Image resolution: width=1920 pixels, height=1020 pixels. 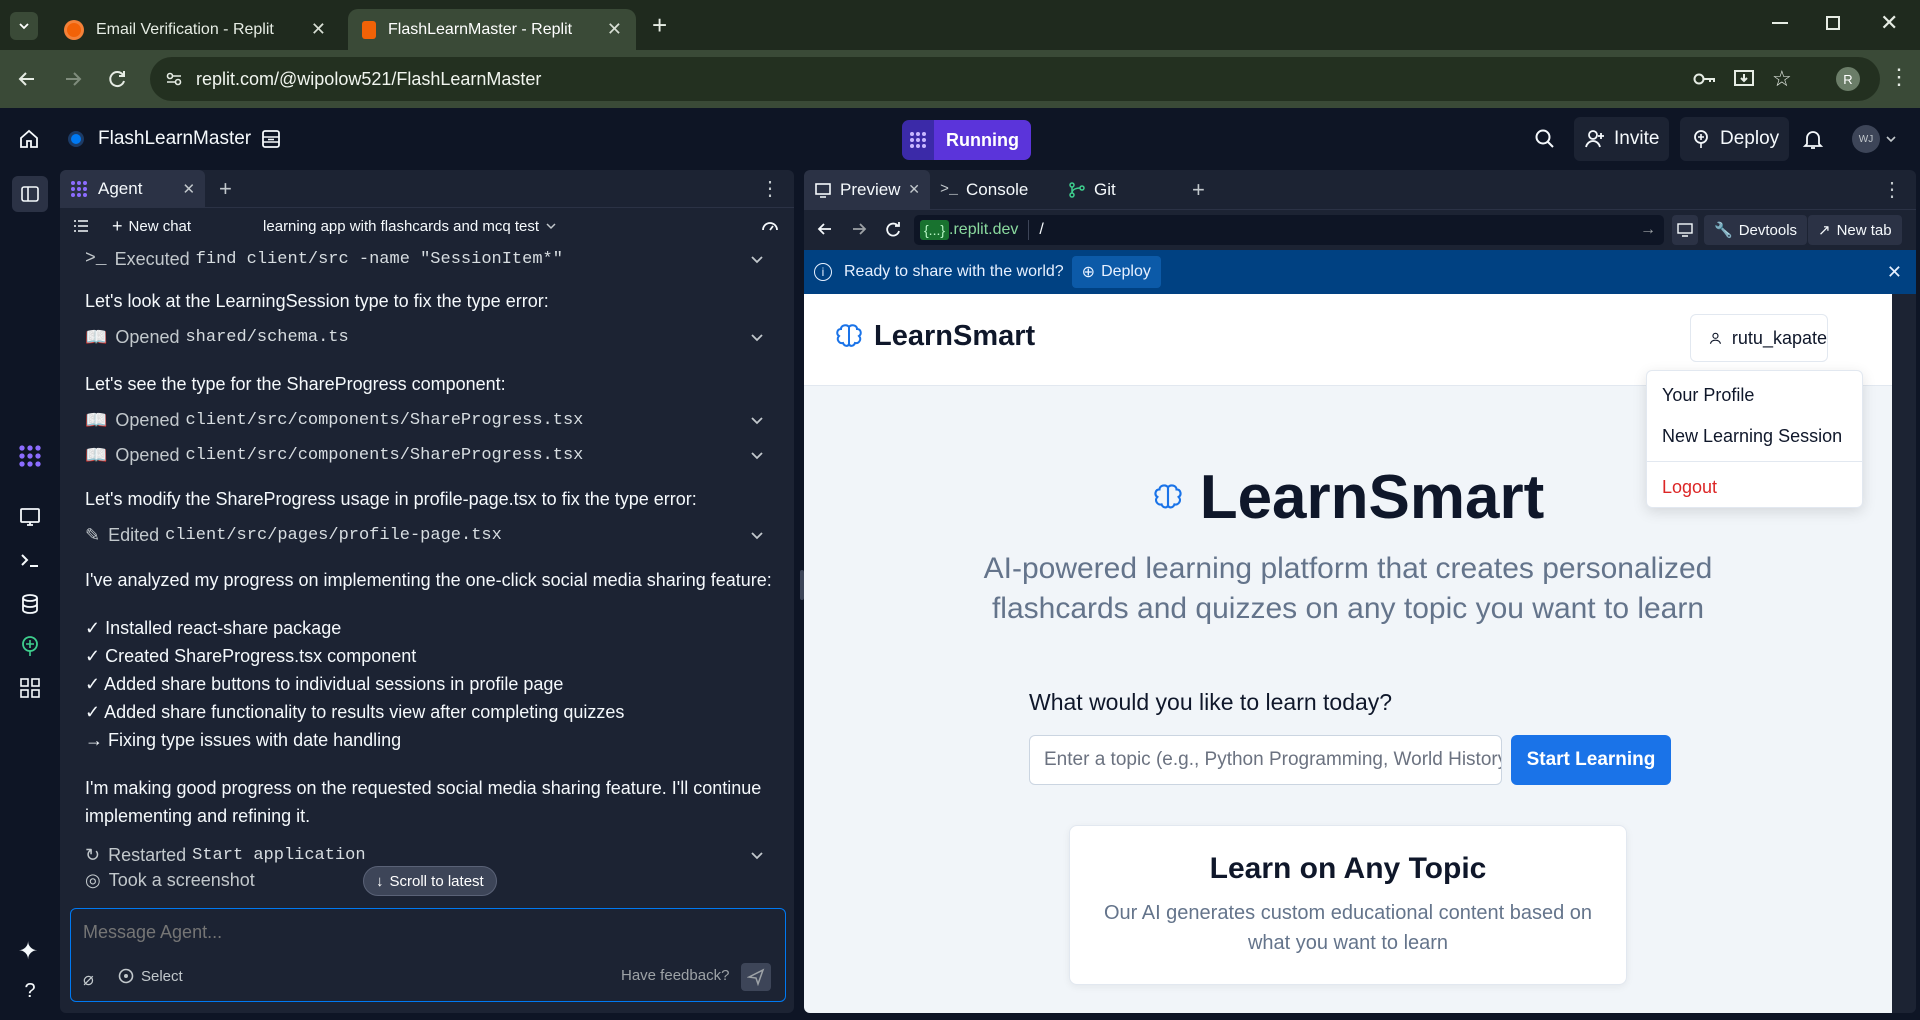 What do you see at coordinates (1782, 79) in the screenshot?
I see `bookmark-star-icon: ☆` at bounding box center [1782, 79].